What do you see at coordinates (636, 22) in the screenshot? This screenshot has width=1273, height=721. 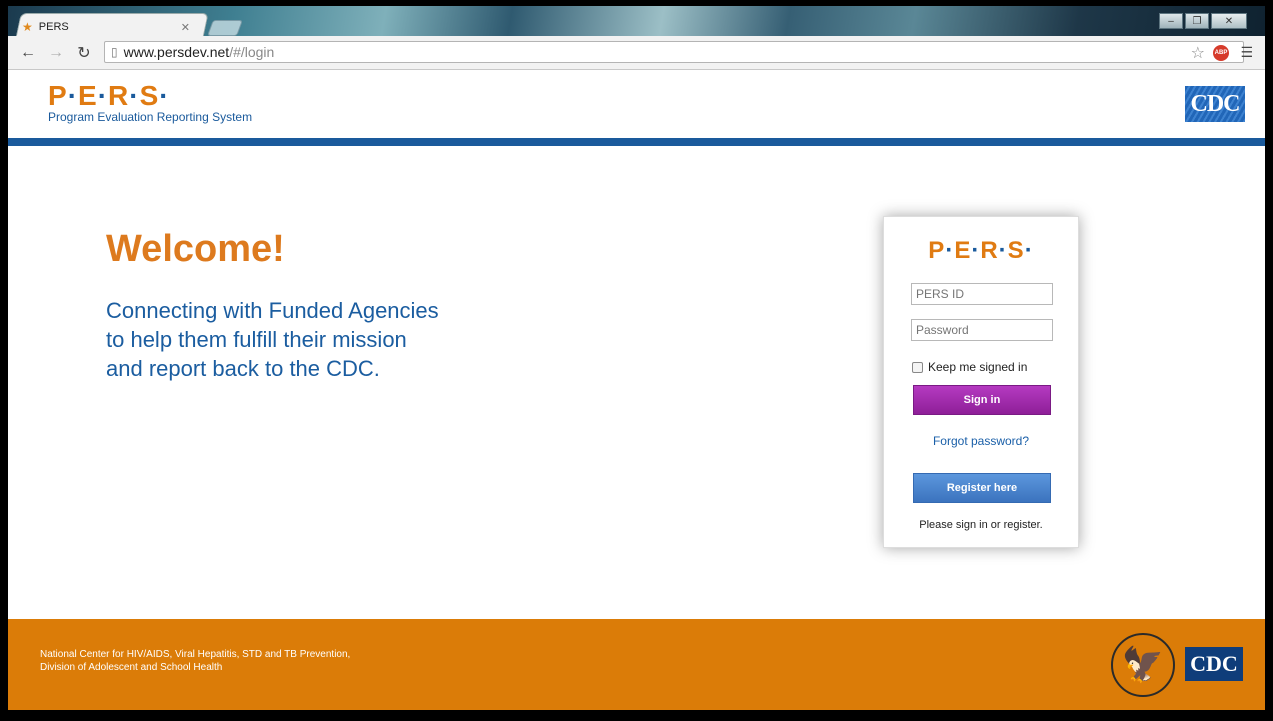 I see `title-bar: ★ PERS ✕ – ❐ ✕` at bounding box center [636, 22].